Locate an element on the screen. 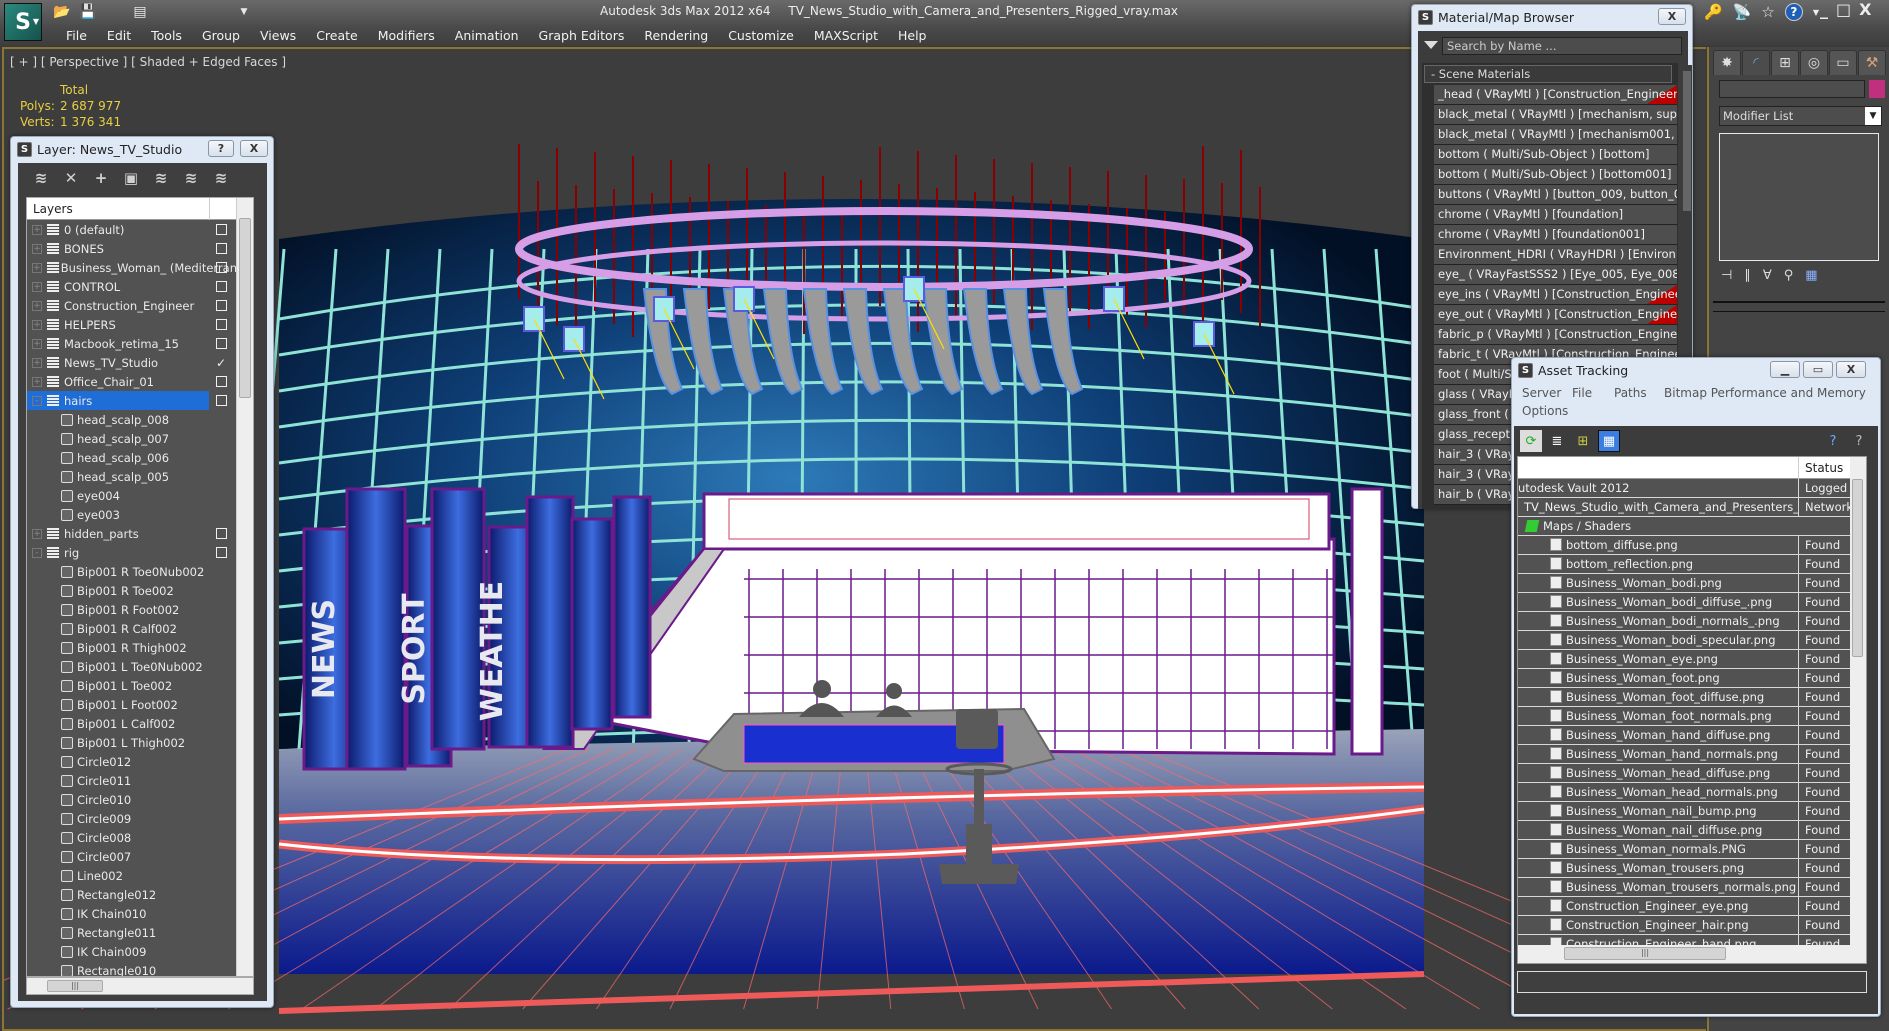 The width and height of the screenshot is (1889, 1031). modifier-stack is located at coordinates (1799, 197).